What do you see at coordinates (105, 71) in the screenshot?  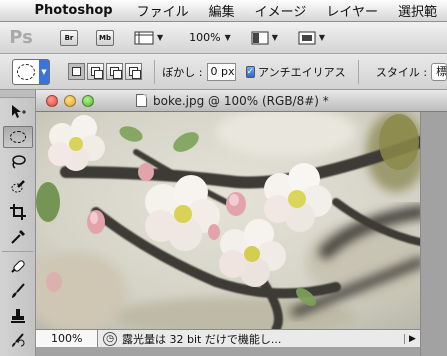 I see `selection-mode-group` at bounding box center [105, 71].